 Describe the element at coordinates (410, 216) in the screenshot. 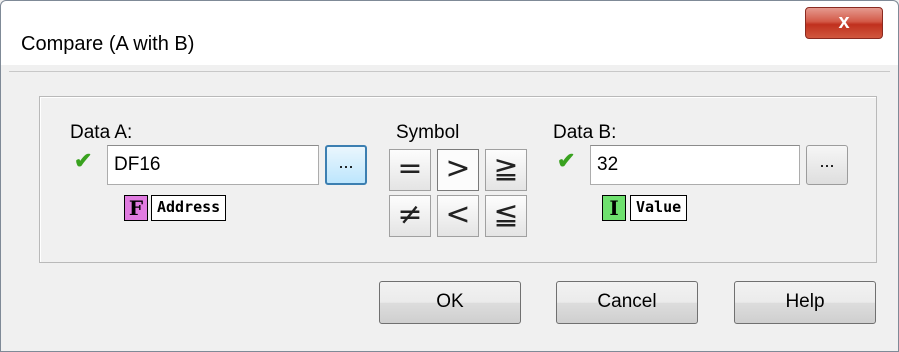

I see `symbol-not-equal-button: ≠` at that location.